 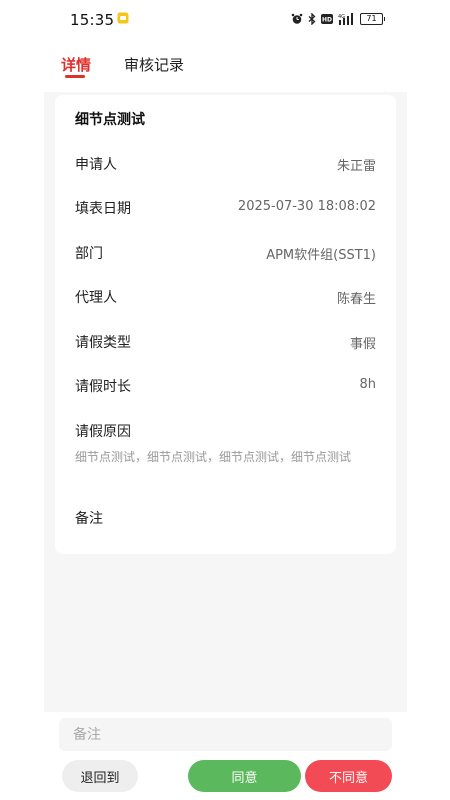 I want to click on row-agent: 代理人 陈春生, so click(x=225, y=297).